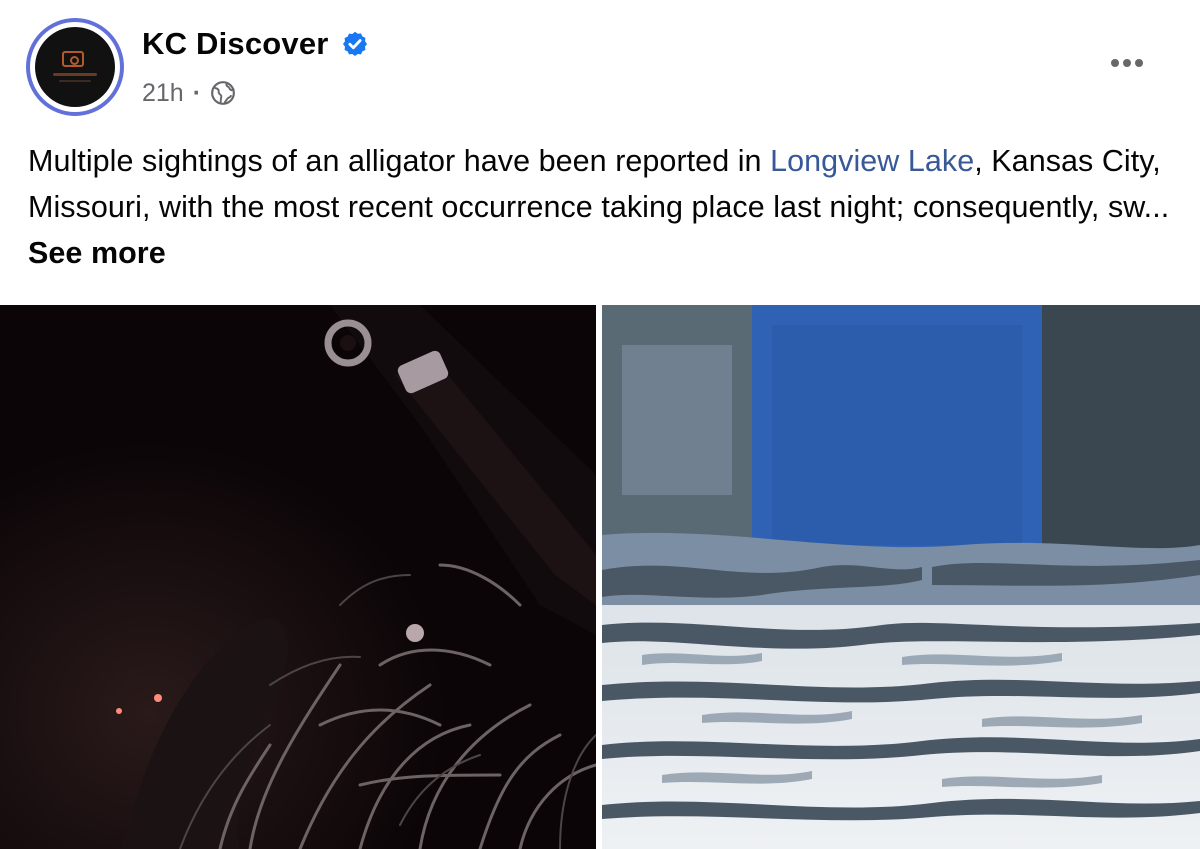 This screenshot has height=849, width=1200. Describe the element at coordinates (223, 93) in the screenshot. I see `globe-icon` at that location.